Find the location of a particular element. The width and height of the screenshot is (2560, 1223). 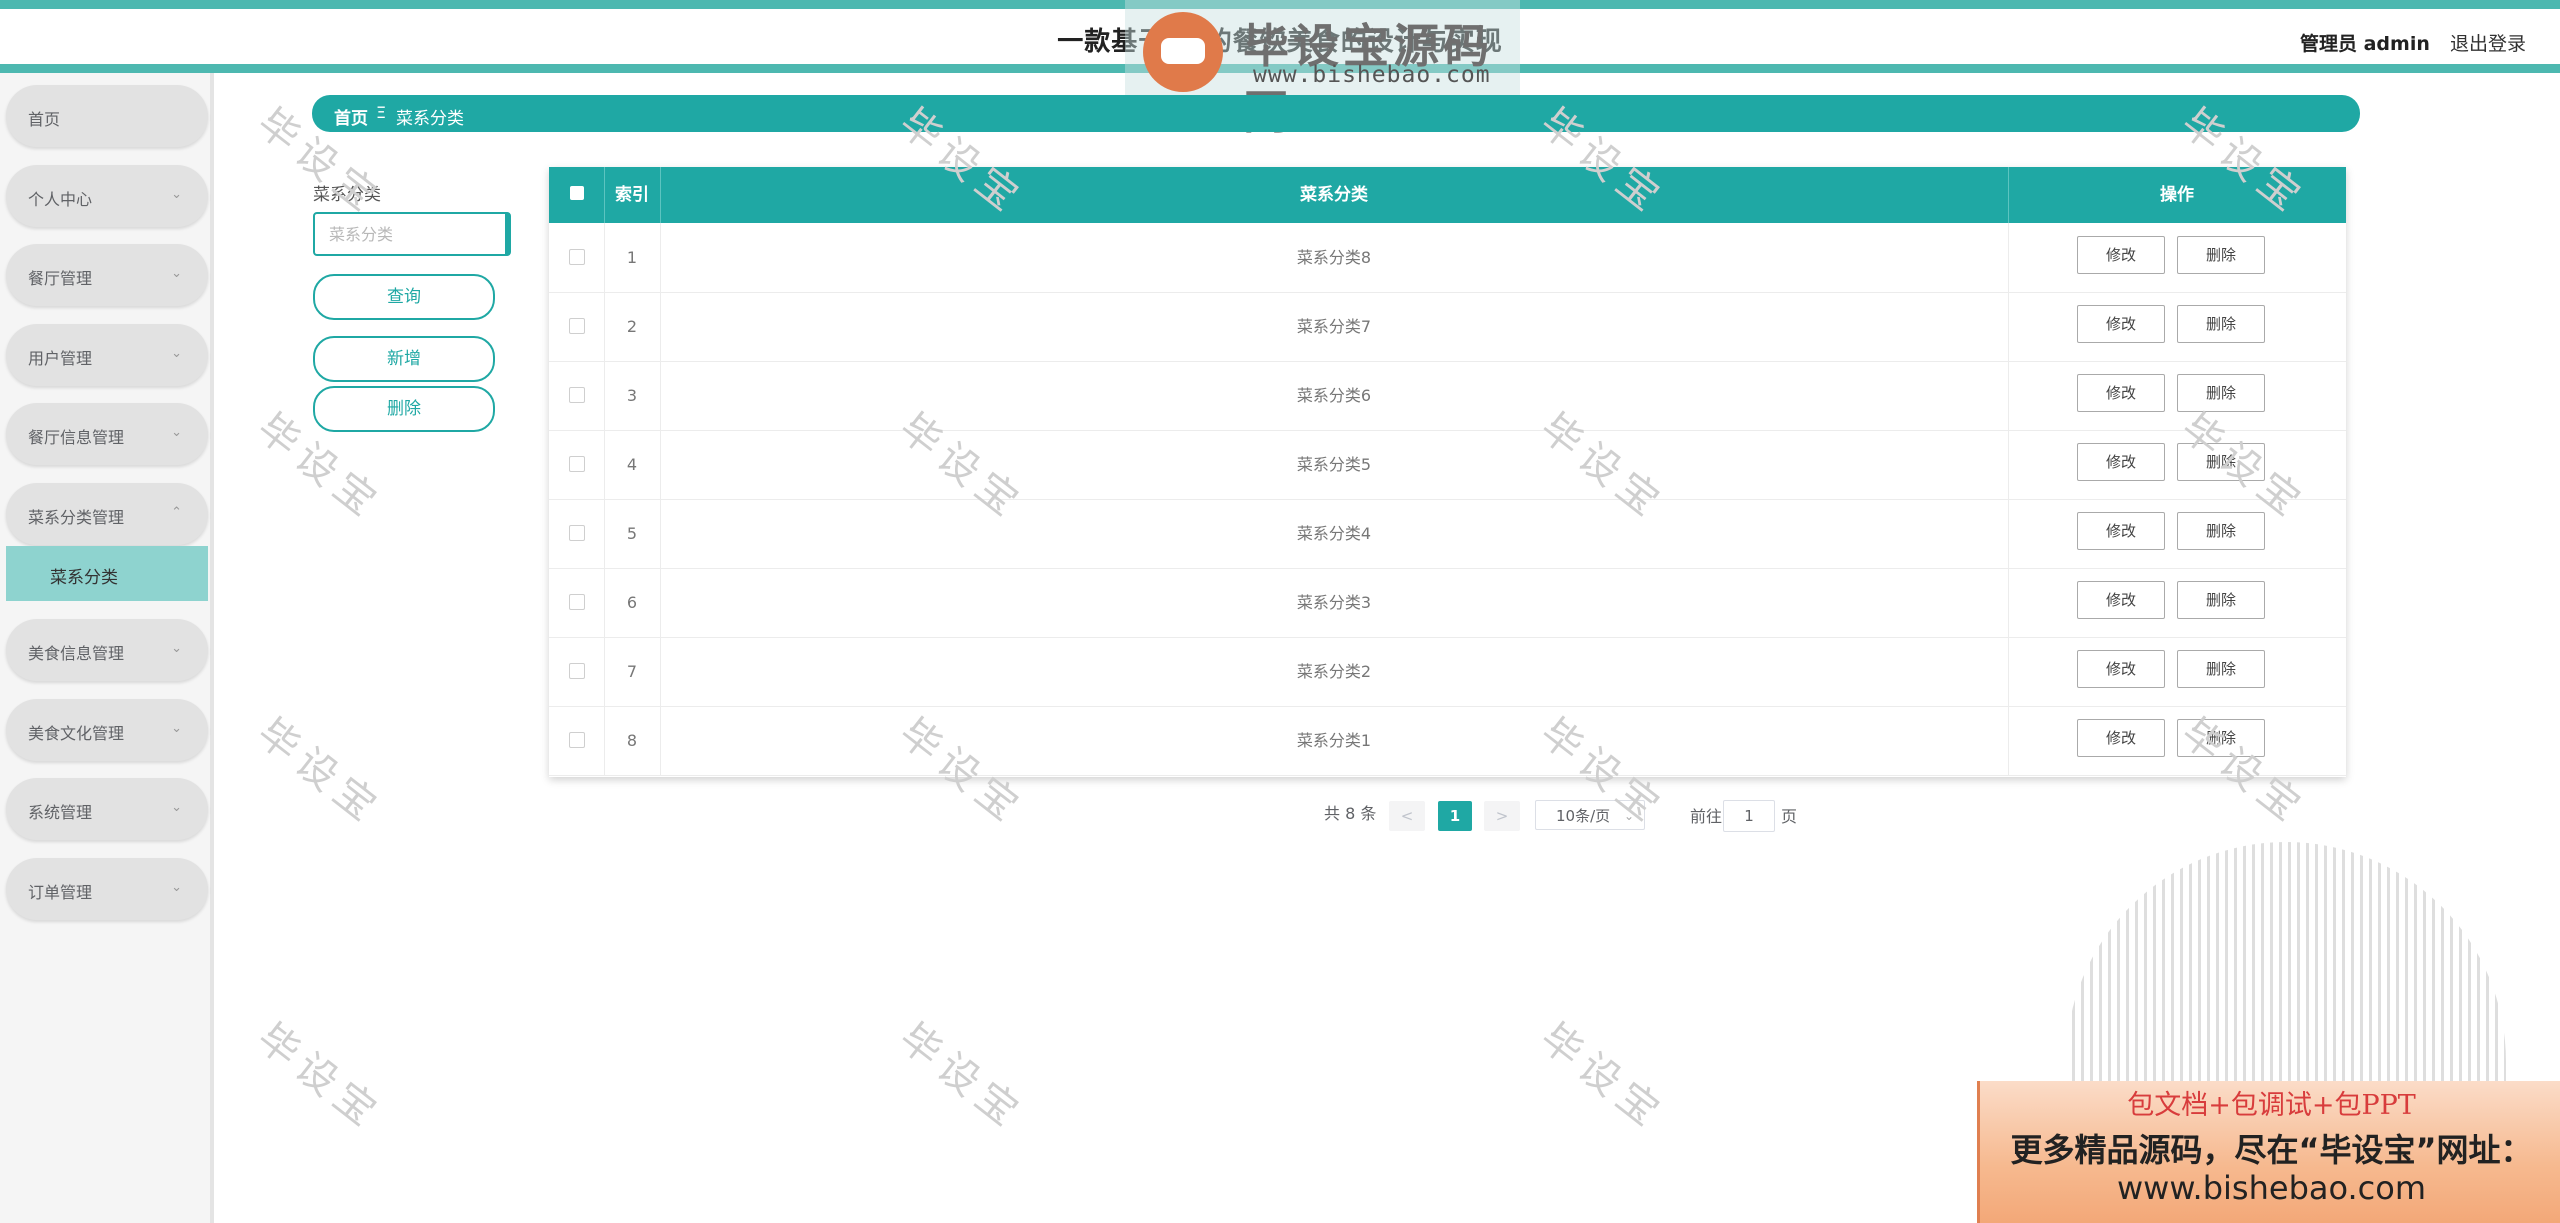

breadcrumb: 首页 Ξ 菜系分类 is located at coordinates (1336, 113).